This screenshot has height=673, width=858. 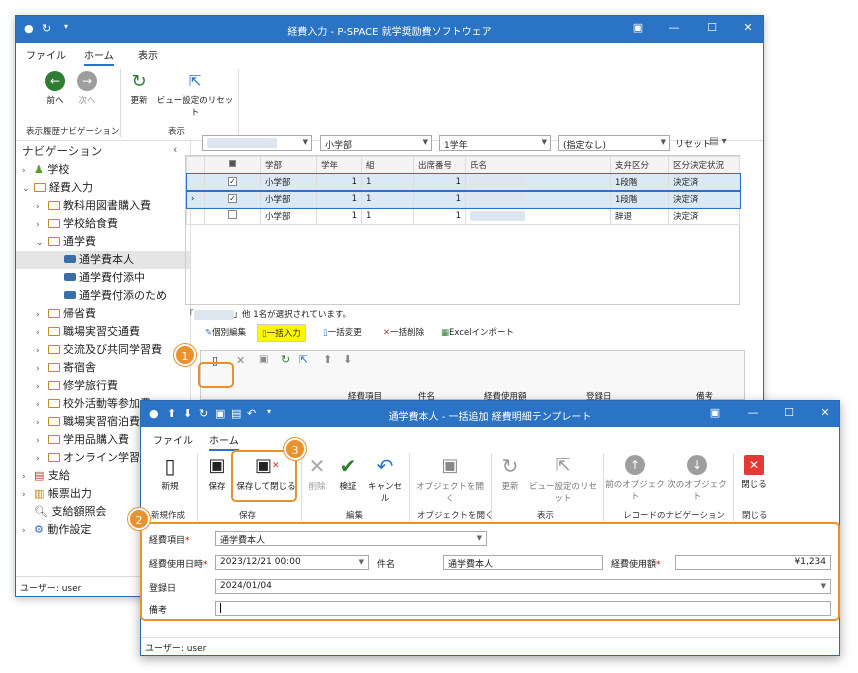 I want to click on row-checkbox, so click(x=232, y=214).